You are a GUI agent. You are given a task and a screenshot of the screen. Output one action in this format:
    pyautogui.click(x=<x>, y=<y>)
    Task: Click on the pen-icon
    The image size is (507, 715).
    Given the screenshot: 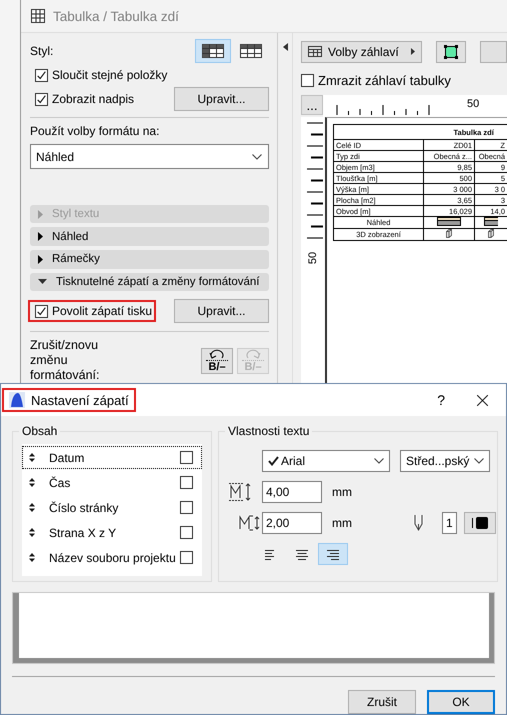 What is the action you would take?
    pyautogui.click(x=418, y=523)
    